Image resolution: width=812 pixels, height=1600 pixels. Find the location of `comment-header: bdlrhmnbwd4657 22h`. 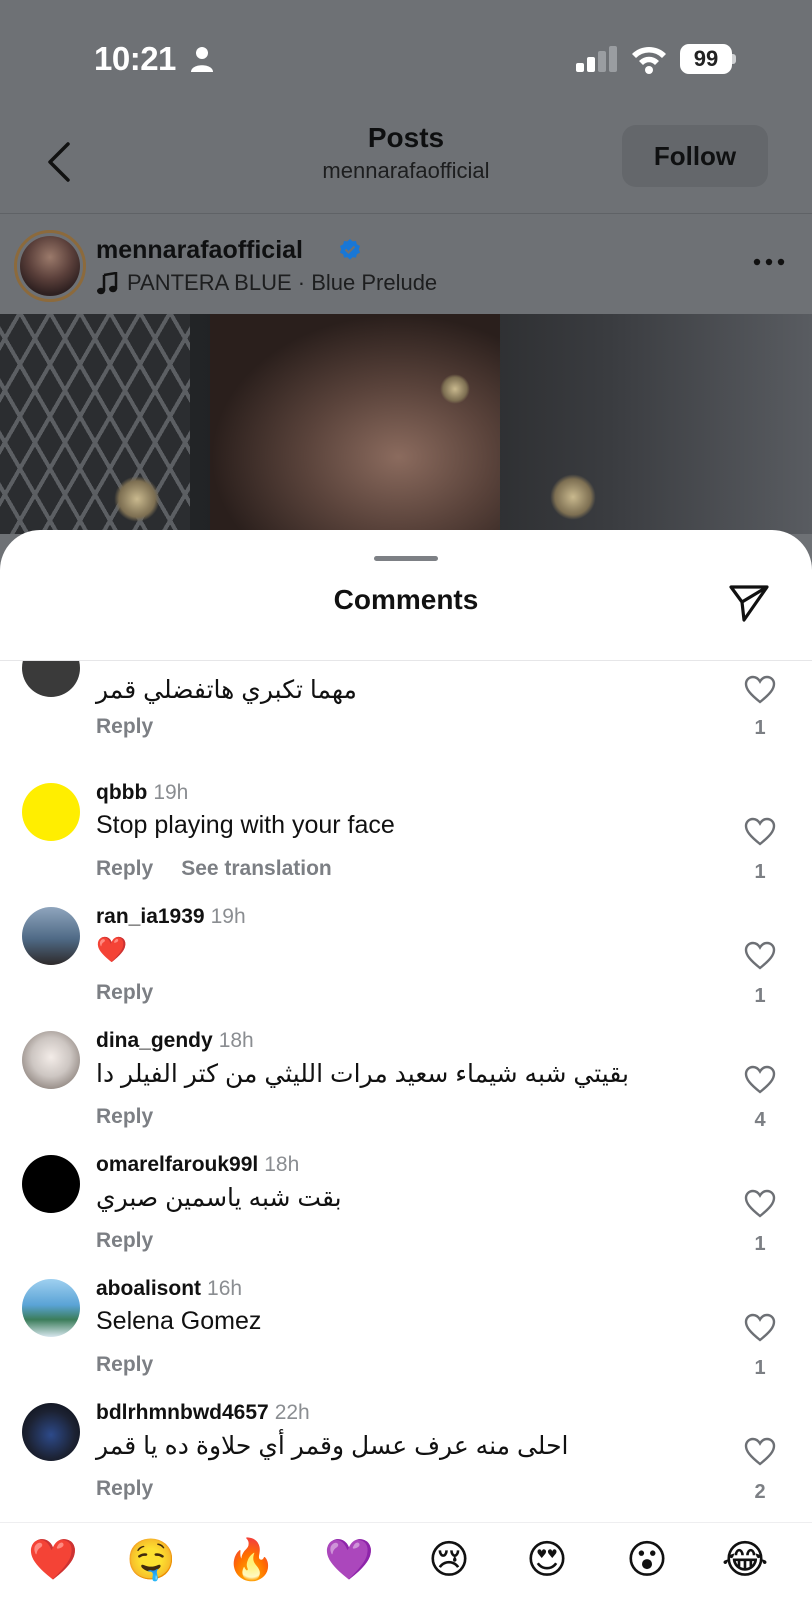

comment-header: bdlrhmnbwd4657 22h is located at coordinates (203, 1413).